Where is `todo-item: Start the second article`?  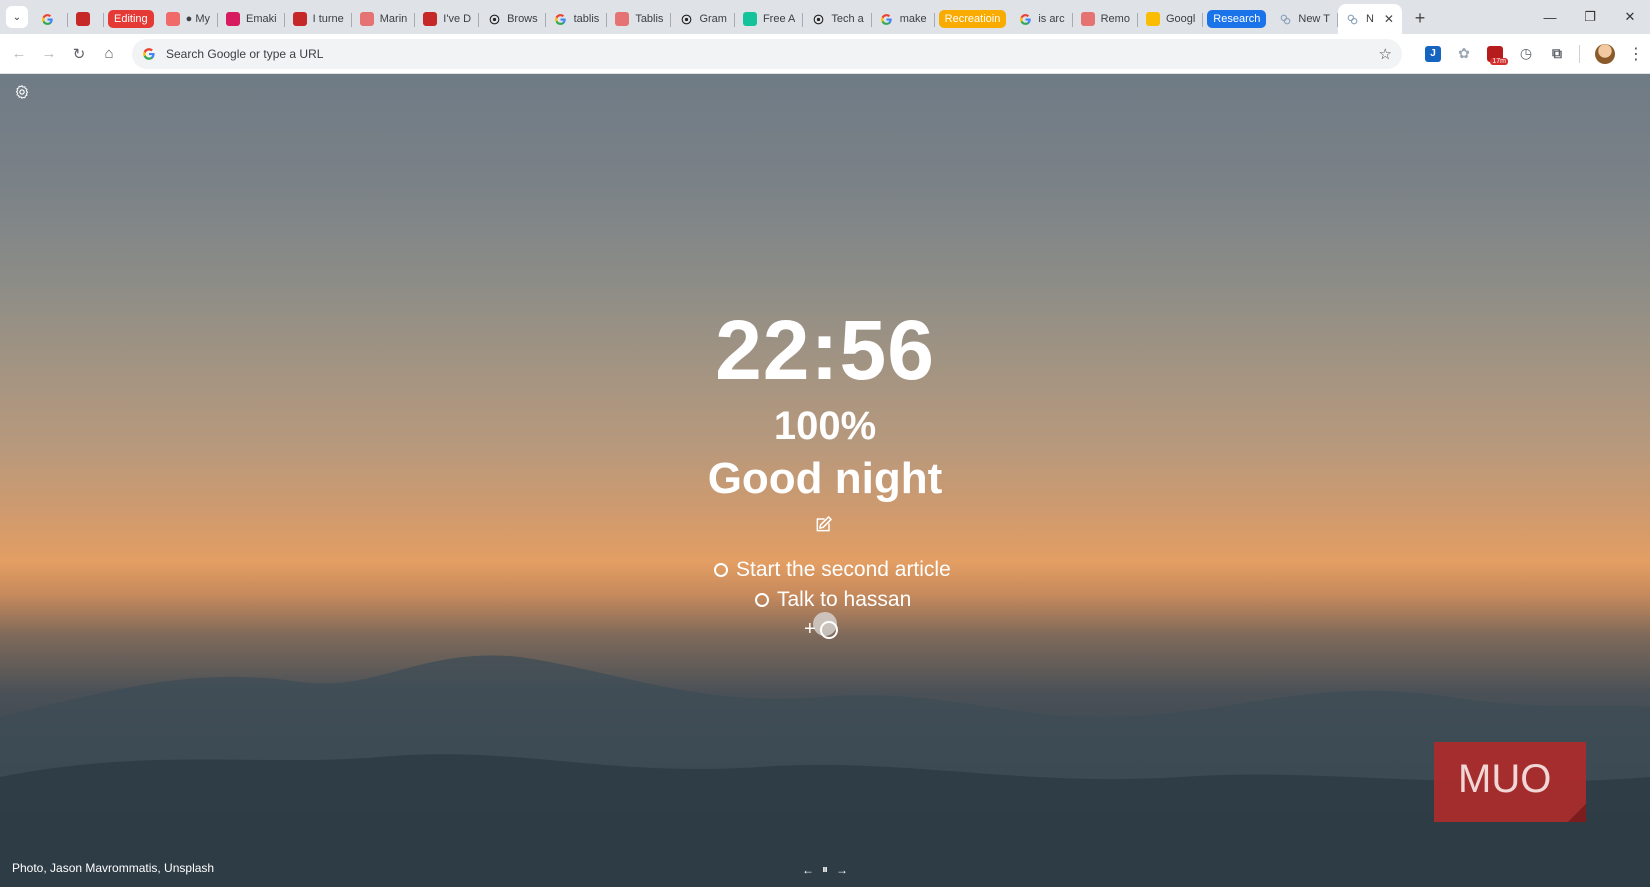
todo-item: Start the second article is located at coordinates (832, 570).